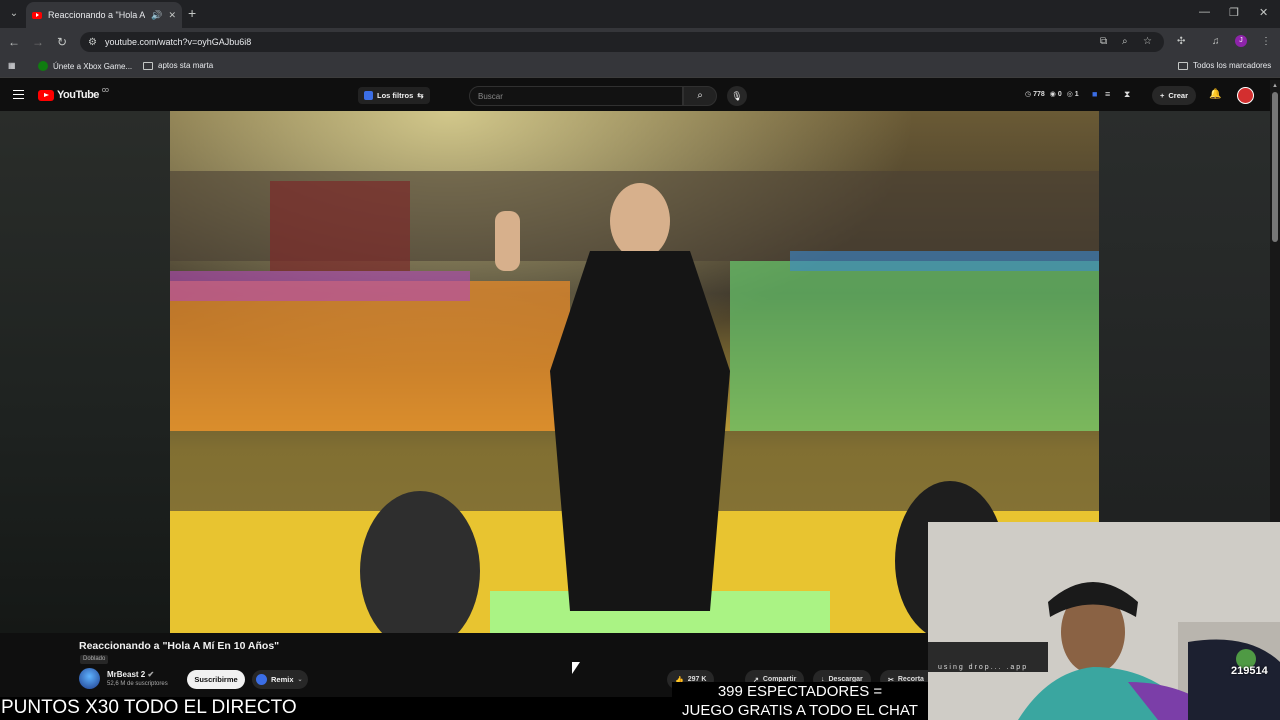 The width and height of the screenshot is (1280, 720). I want to click on subscribe-button: Suscribirme, so click(216, 679).